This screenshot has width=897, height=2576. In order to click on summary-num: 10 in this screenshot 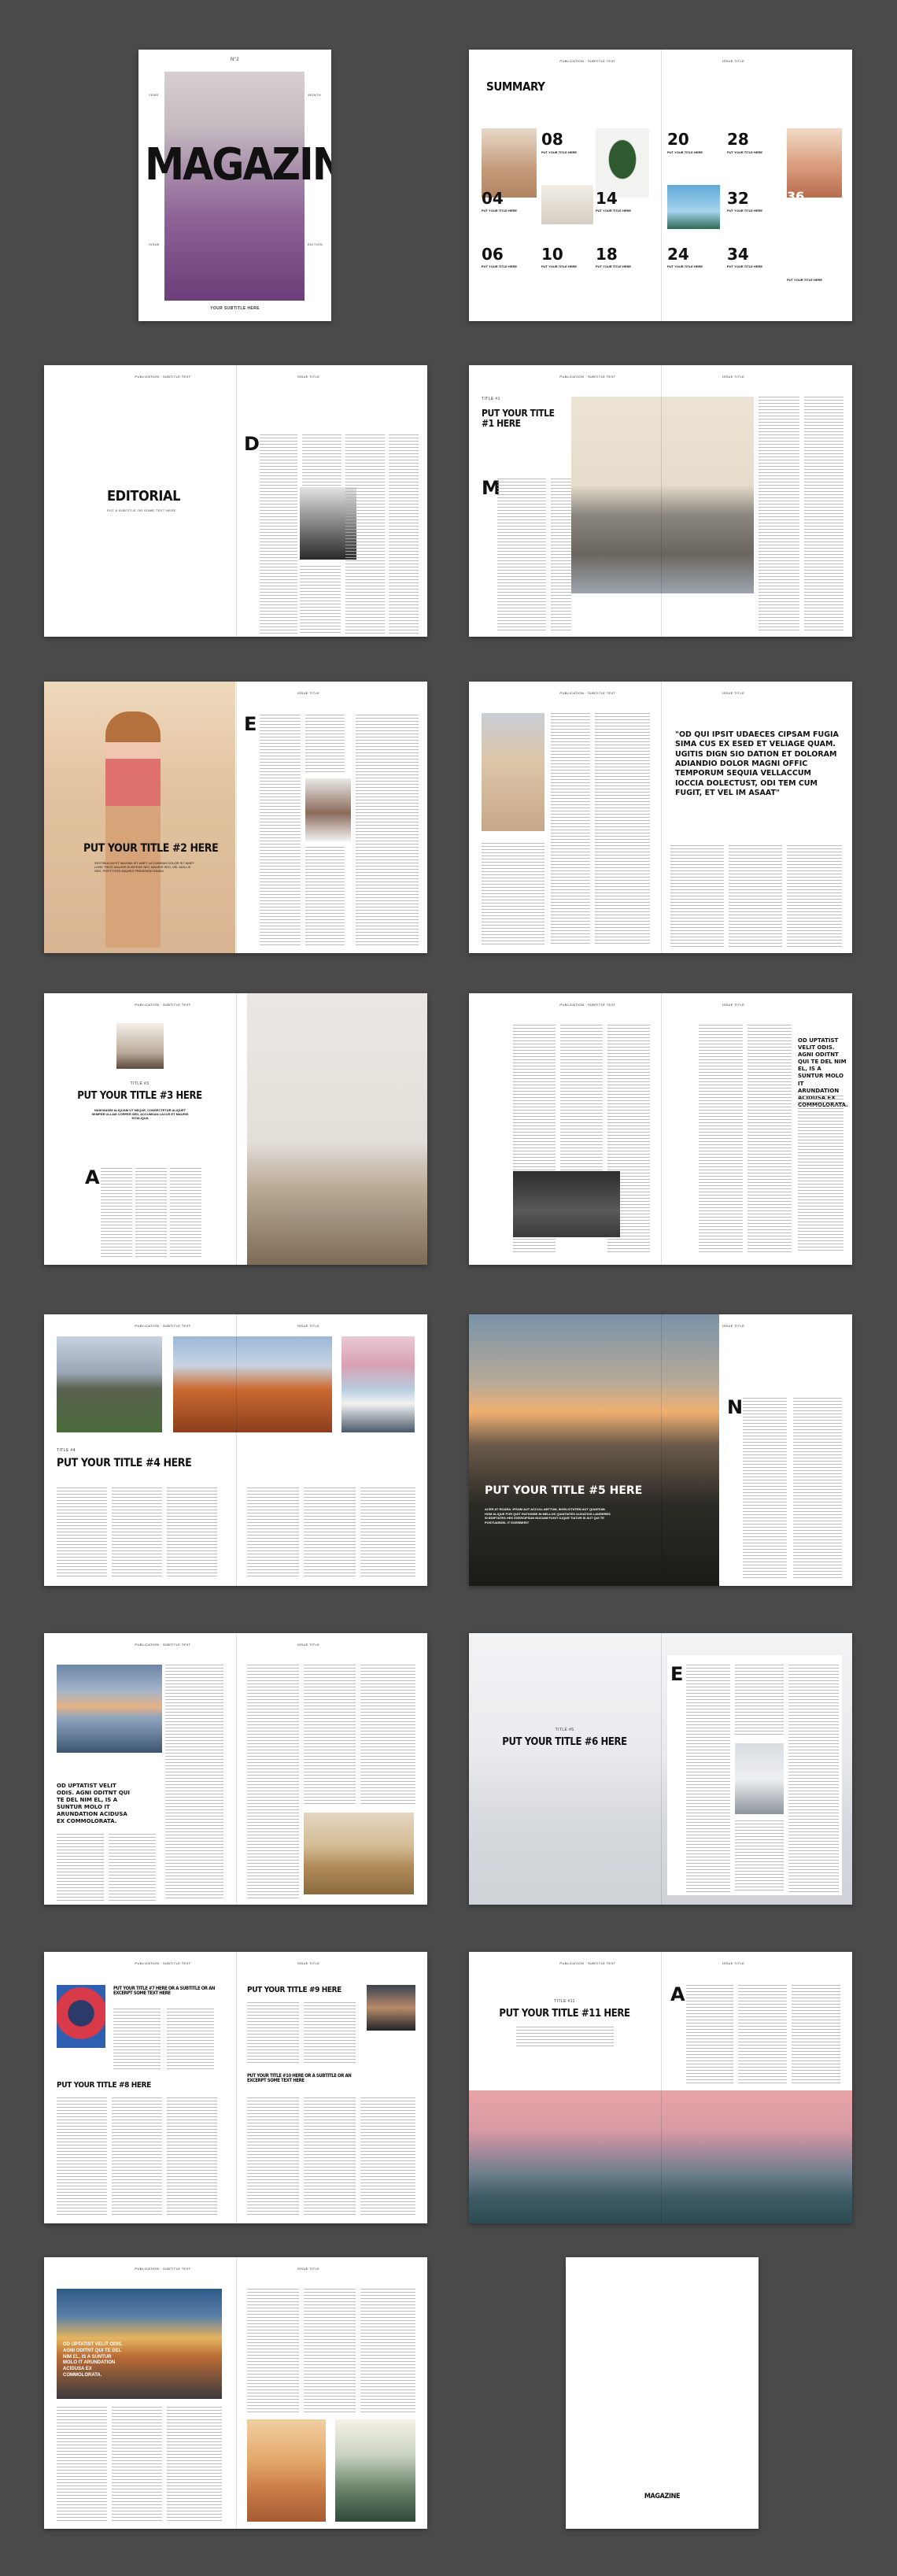, I will do `click(552, 254)`.